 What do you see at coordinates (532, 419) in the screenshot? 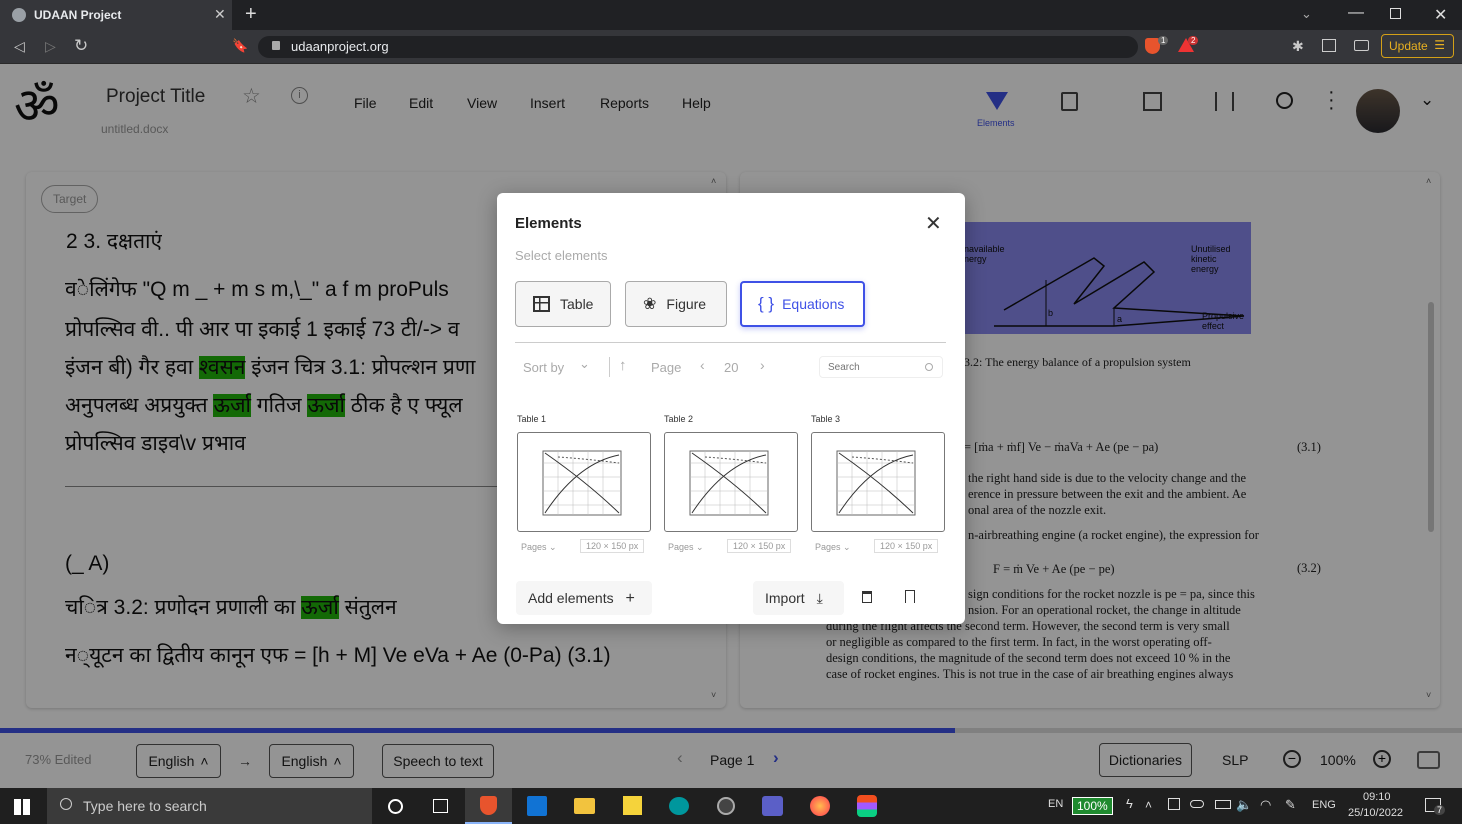
I see `item-label: Table 1` at bounding box center [532, 419].